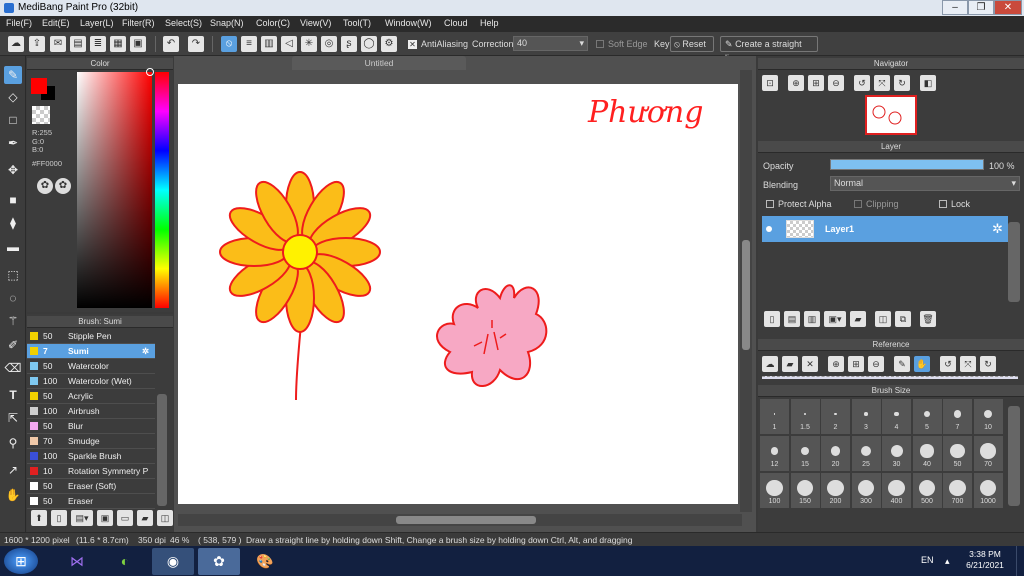 This screenshot has height=576, width=1024. Describe the element at coordinates (902, 364) in the screenshot. I see `reference-dropper-icon: ✎` at that location.